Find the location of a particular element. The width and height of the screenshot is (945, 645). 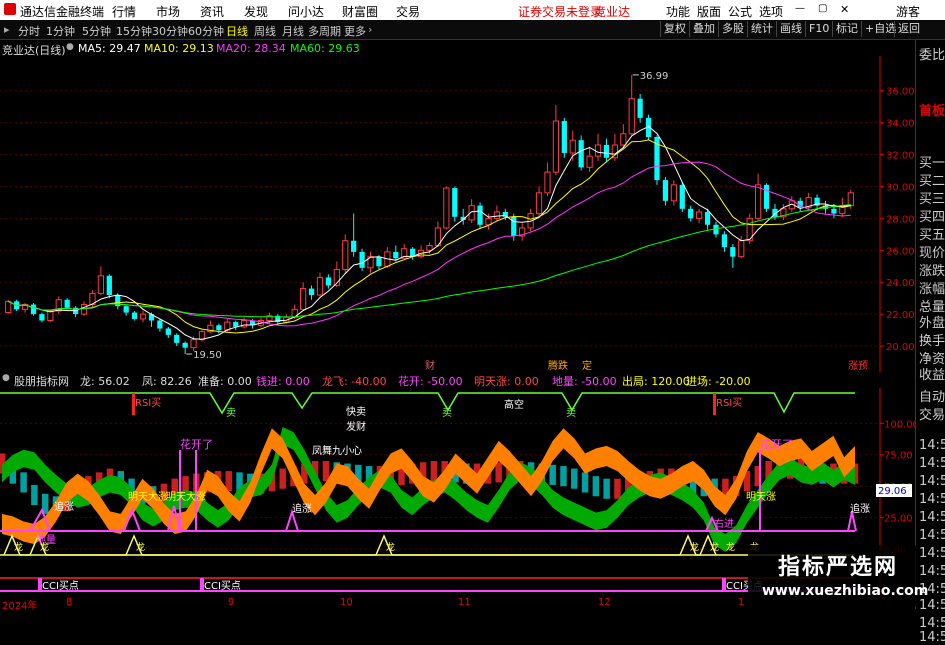

side-item-19: 14:5 is located at coordinates (932, 481).